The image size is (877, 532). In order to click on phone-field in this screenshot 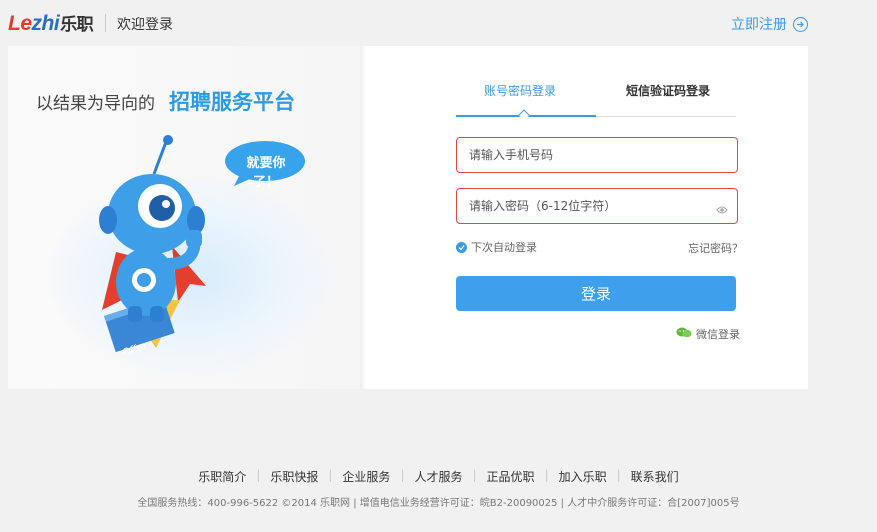, I will do `click(597, 155)`.